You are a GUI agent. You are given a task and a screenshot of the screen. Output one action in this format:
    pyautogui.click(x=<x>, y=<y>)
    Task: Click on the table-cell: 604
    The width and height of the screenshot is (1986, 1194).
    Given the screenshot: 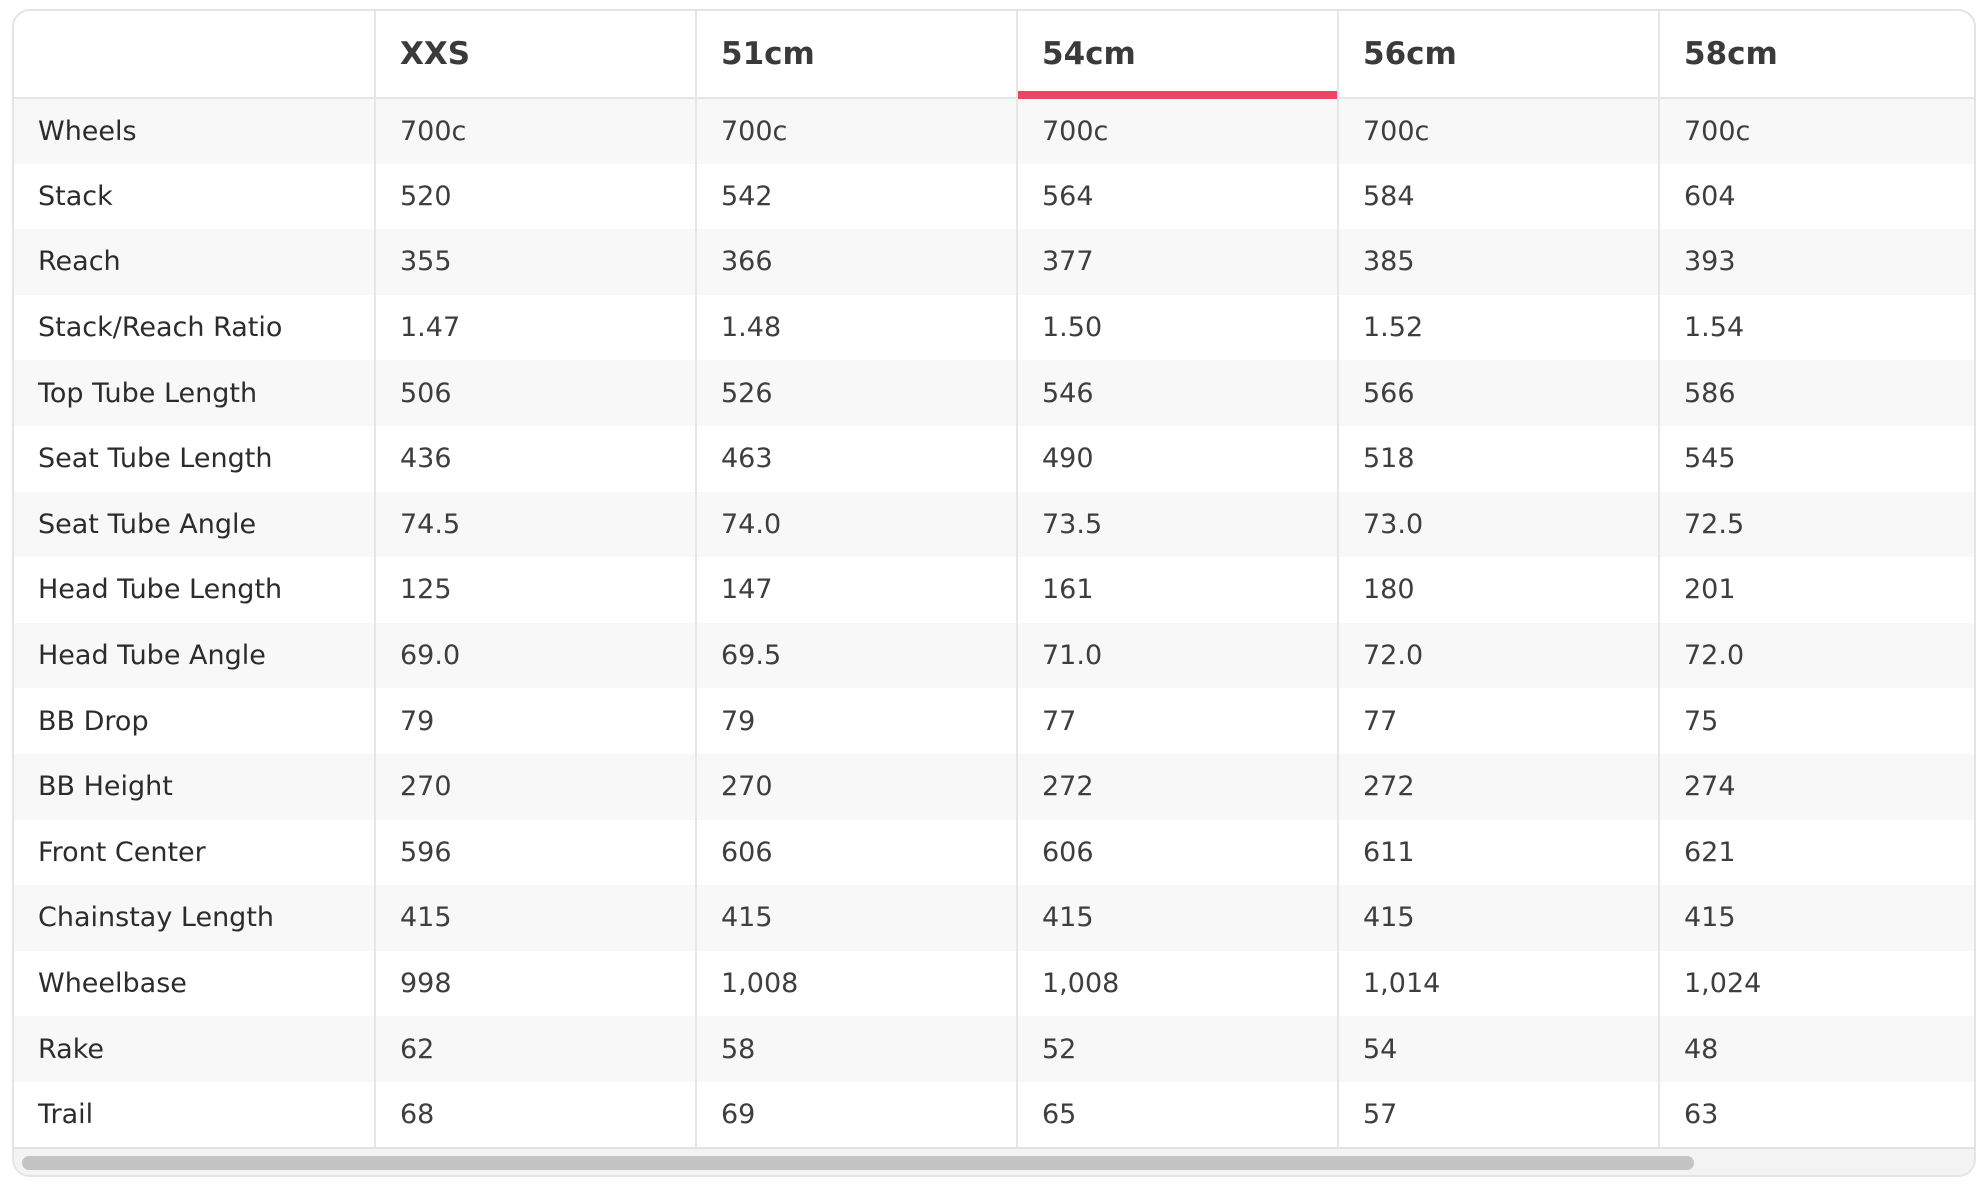 What is the action you would take?
    pyautogui.click(x=1816, y=196)
    